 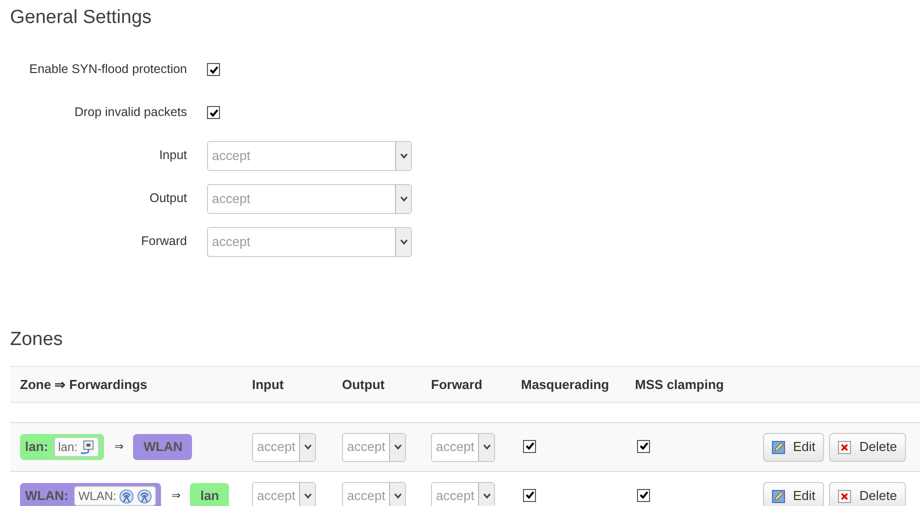 What do you see at coordinates (36, 340) in the screenshot?
I see `section-title: Zones` at bounding box center [36, 340].